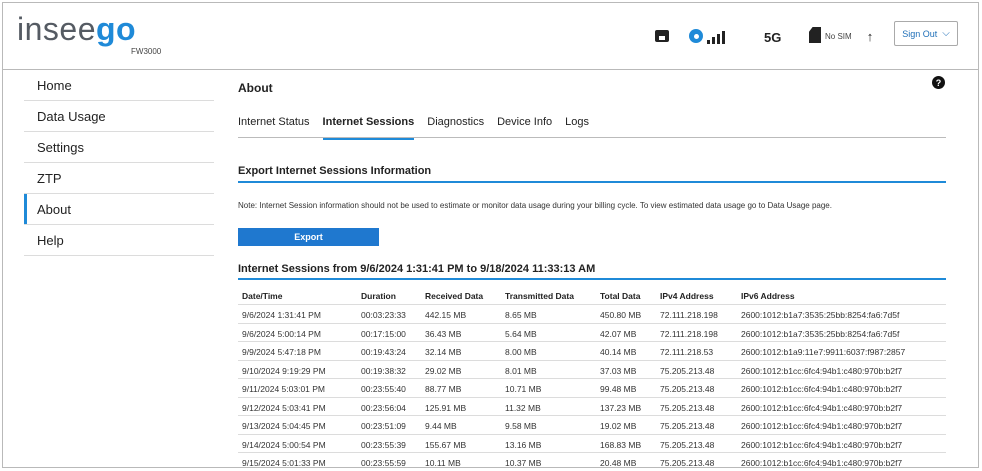 Image resolution: width=982 pixels, height=471 pixels. Describe the element at coordinates (539, 296) in the screenshot. I see `column-header: Transmitted Data` at that location.